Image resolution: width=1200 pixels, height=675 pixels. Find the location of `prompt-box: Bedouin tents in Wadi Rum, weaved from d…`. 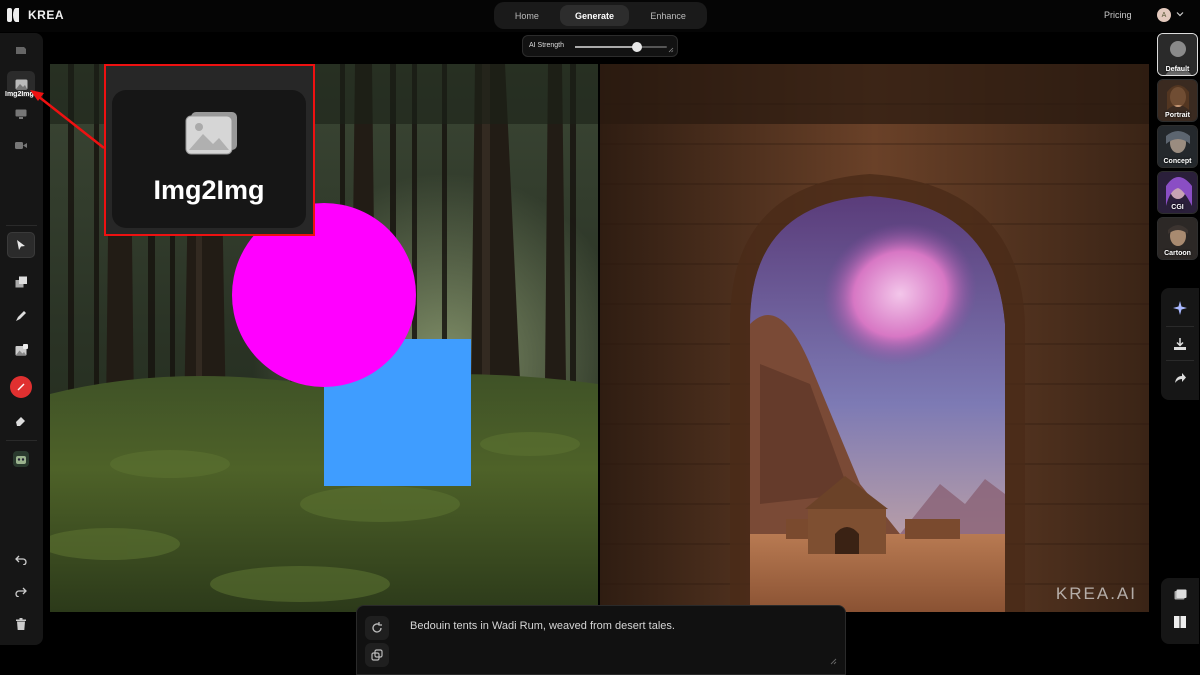

prompt-box: Bedouin tents in Wadi Rum, weaved from d… is located at coordinates (601, 640).